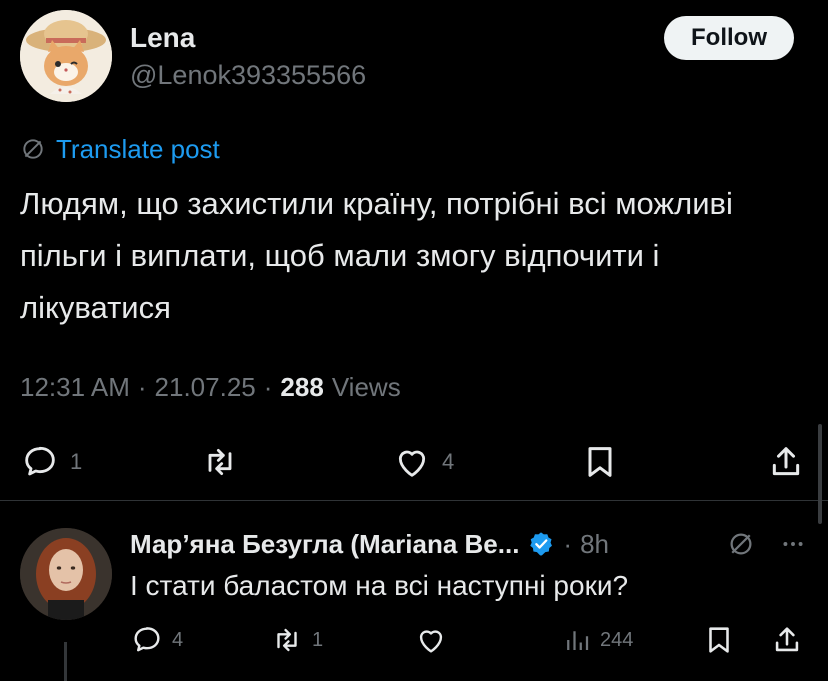 The height and width of the screenshot is (681, 828). What do you see at coordinates (541, 544) in the screenshot?
I see `verified-badge-icon` at bounding box center [541, 544].